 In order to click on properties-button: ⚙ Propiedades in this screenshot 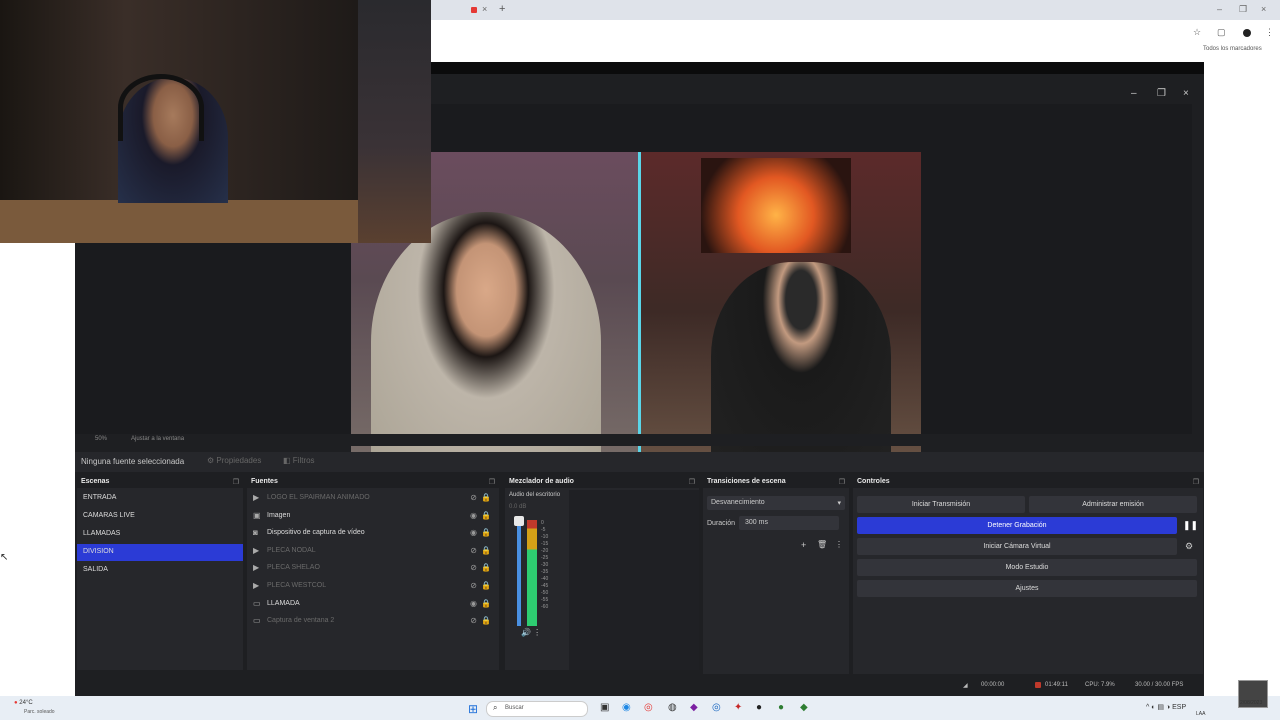, I will do `click(234, 460)`.